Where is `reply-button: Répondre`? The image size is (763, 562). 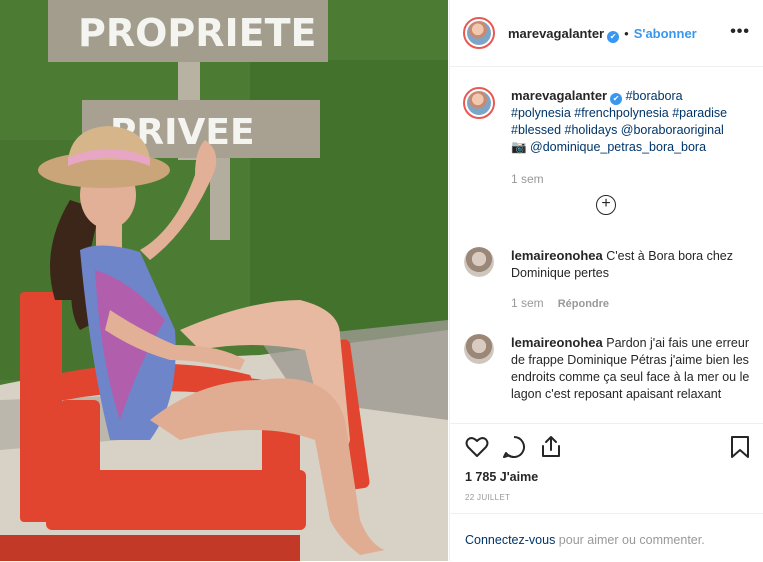
reply-button: Répondre is located at coordinates (583, 304).